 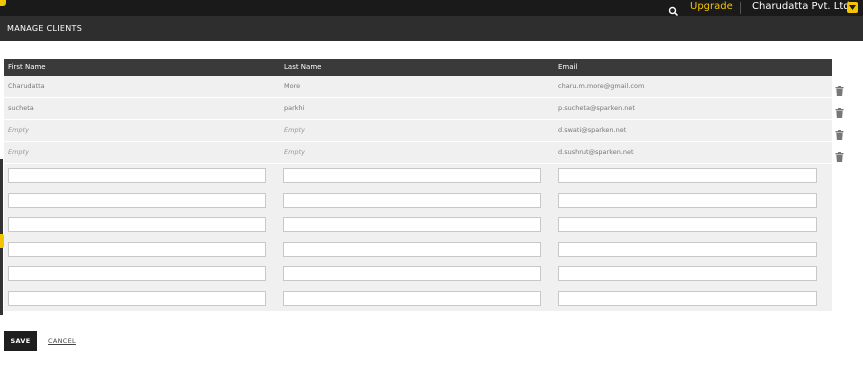 What do you see at coordinates (568, 67) in the screenshot?
I see `column-header-email: Email` at bounding box center [568, 67].